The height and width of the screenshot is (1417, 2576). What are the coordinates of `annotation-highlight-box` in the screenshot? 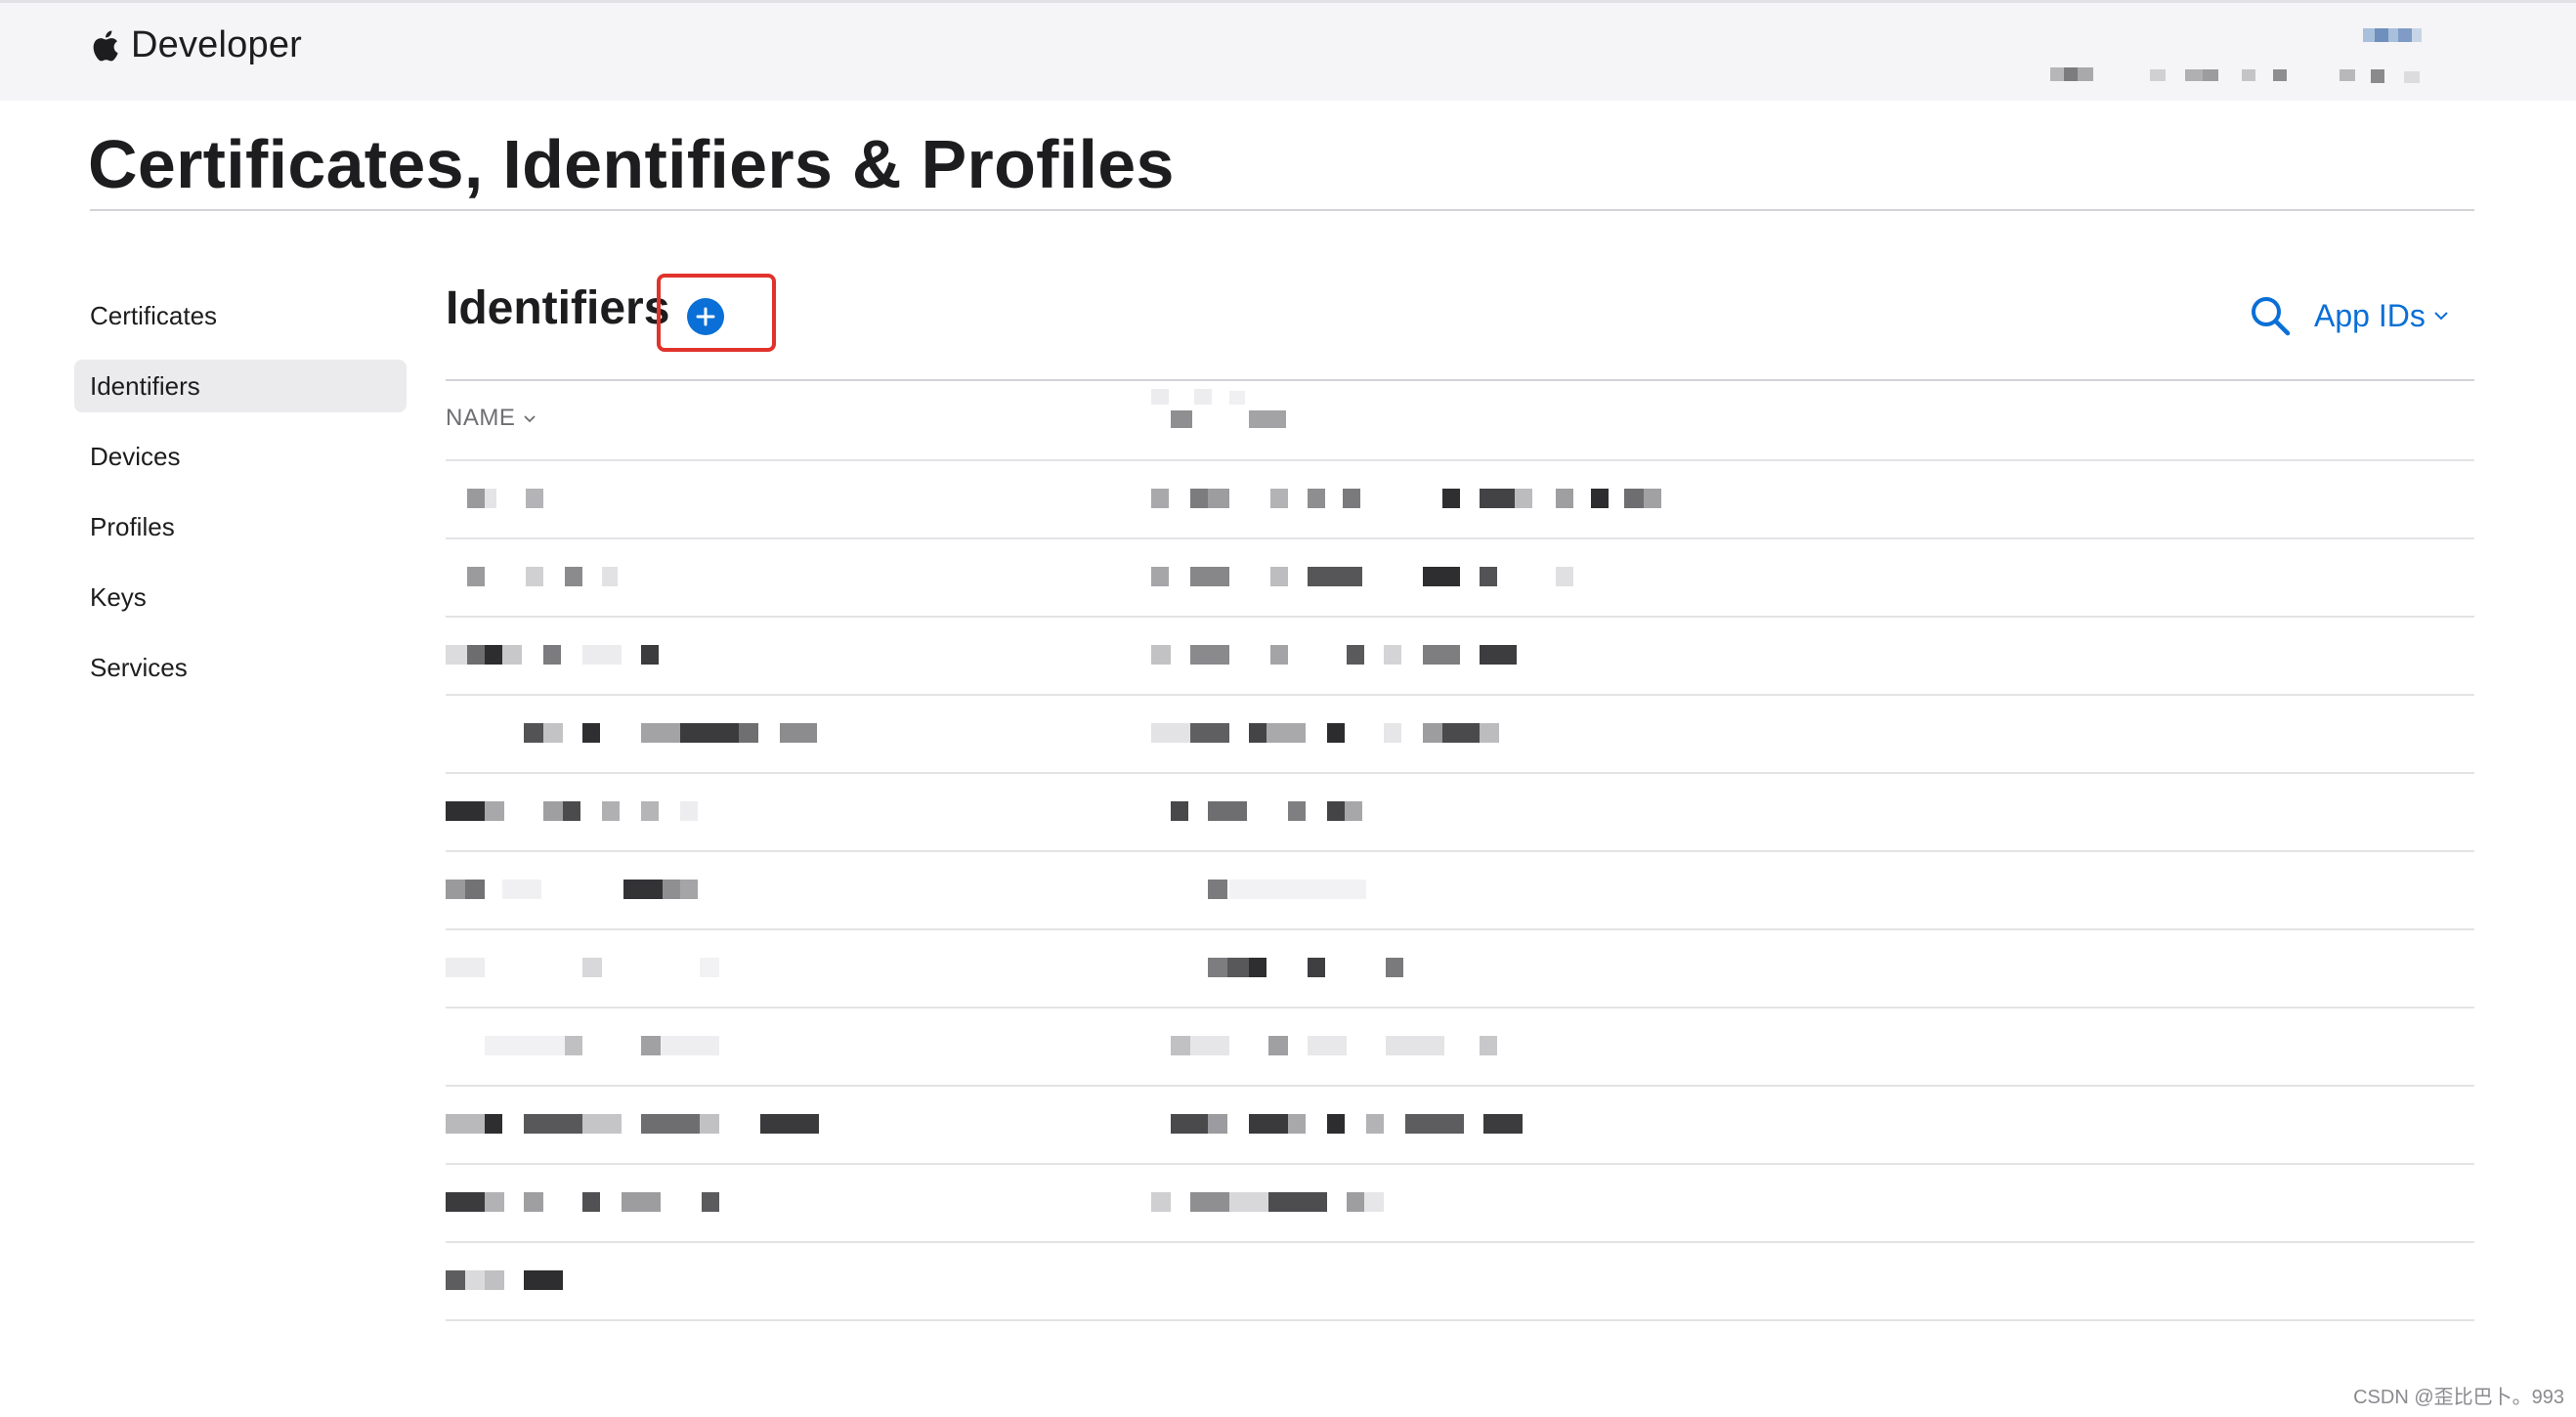 It's located at (717, 313).